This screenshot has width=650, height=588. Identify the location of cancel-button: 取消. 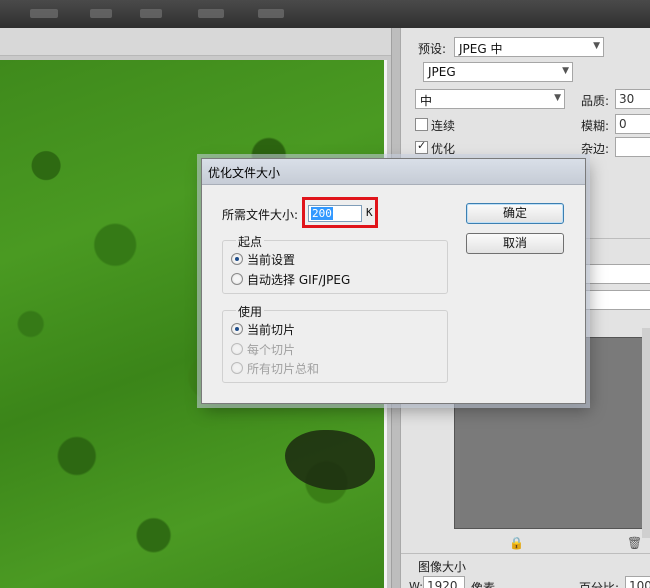
(515, 243).